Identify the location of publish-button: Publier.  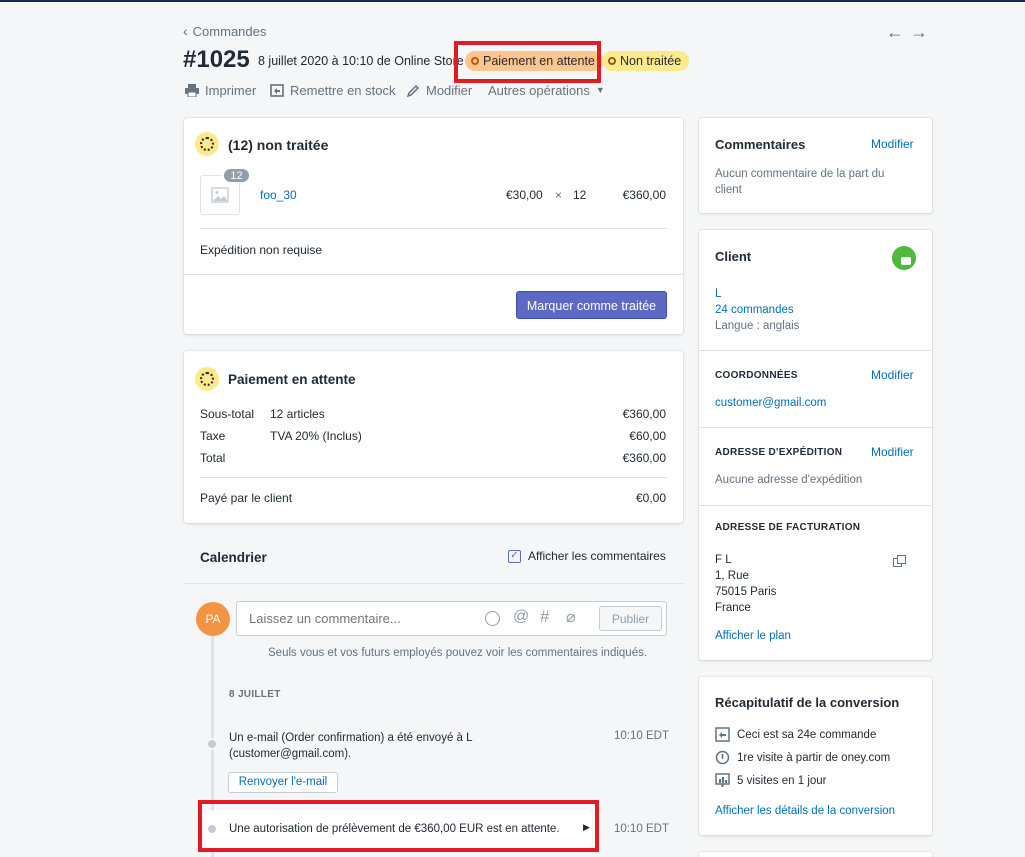
(630, 618).